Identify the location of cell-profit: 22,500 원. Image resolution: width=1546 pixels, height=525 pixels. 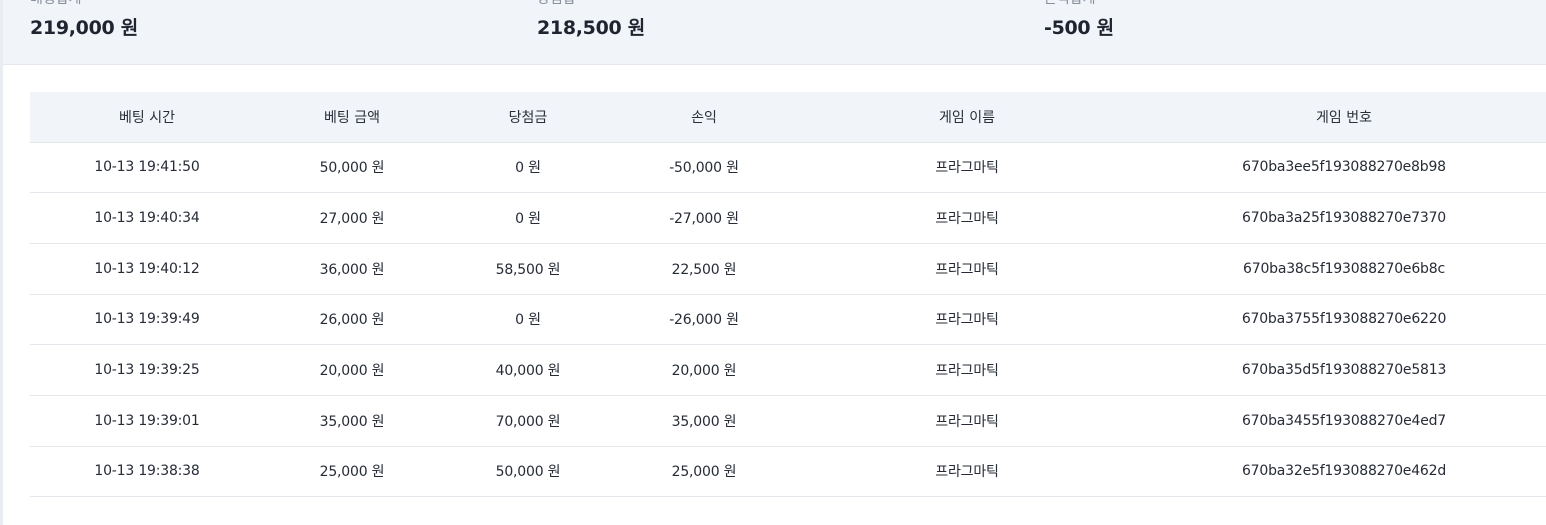
(704, 269).